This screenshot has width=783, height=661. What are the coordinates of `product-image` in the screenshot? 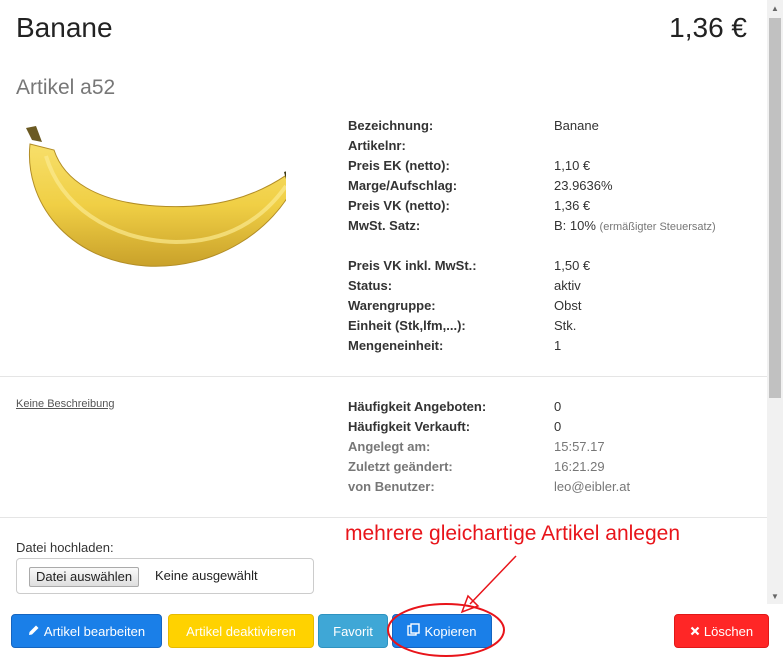 It's located at (156, 196).